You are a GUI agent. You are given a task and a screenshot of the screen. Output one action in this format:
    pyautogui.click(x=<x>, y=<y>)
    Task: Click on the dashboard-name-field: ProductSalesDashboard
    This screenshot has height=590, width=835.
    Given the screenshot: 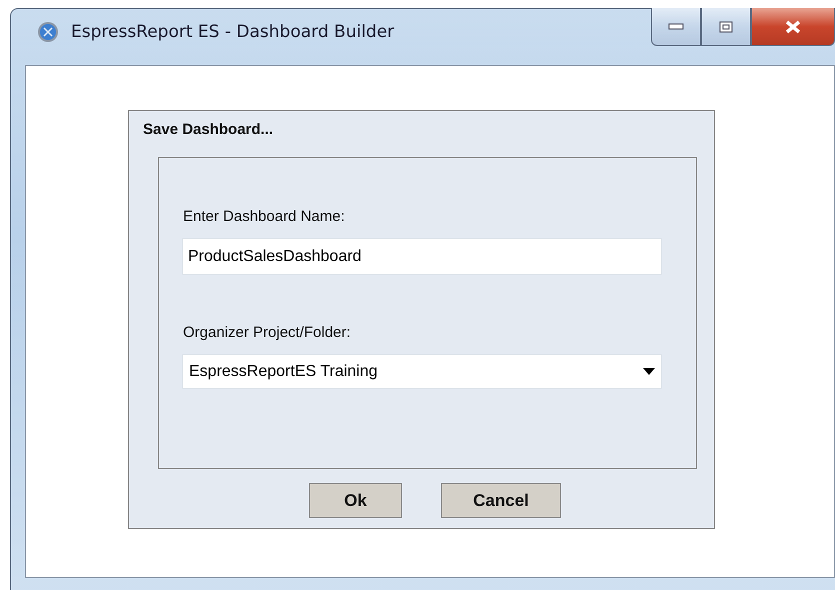 What is the action you would take?
    pyautogui.click(x=422, y=256)
    